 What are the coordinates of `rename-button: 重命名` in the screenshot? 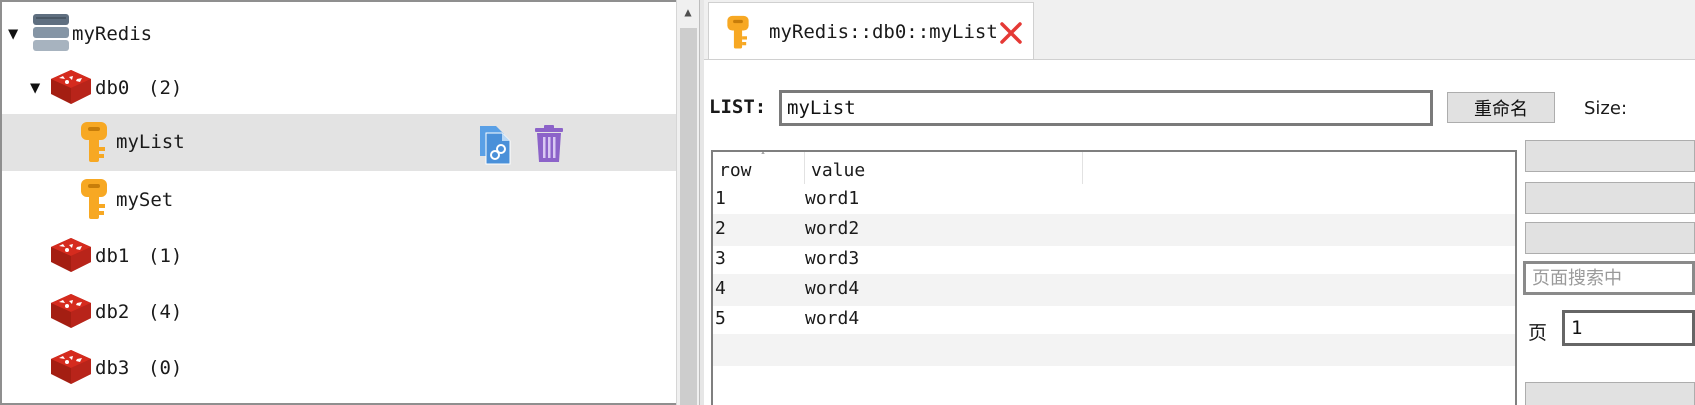 It's located at (1501, 107).